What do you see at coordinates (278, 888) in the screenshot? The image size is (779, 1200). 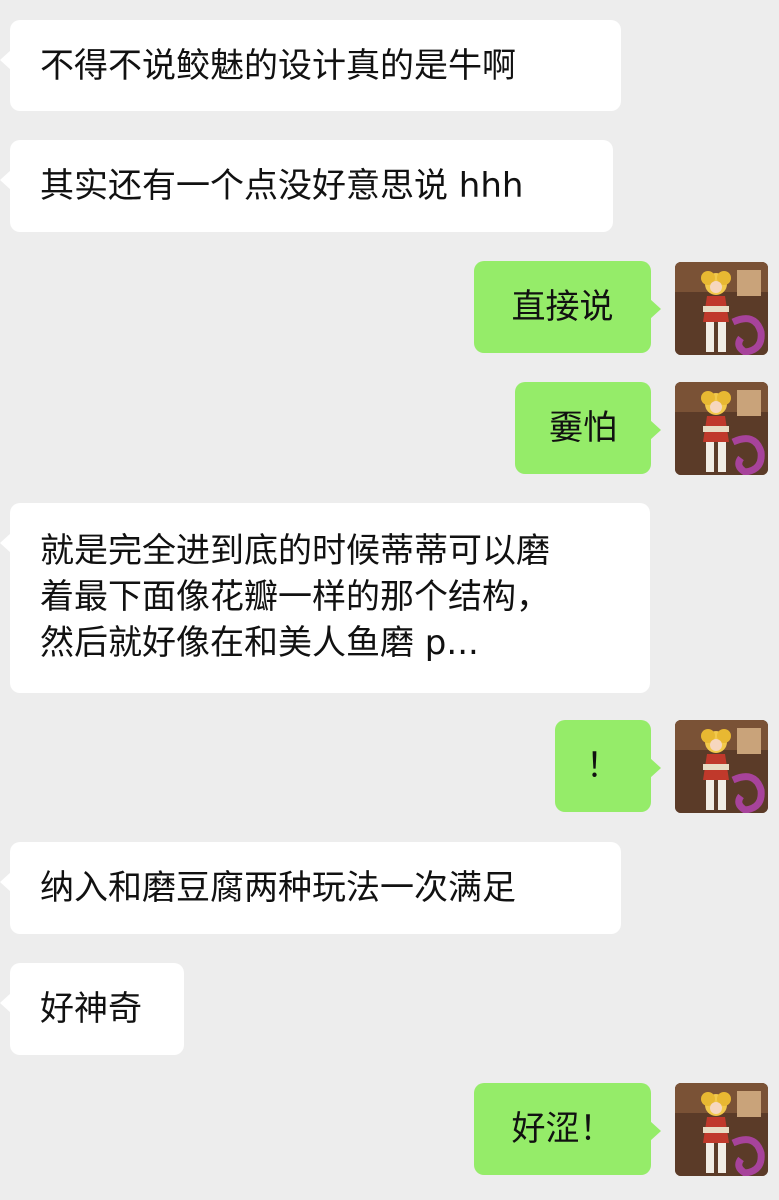 I see `message-text: 纳入和磨豆腐两种玩法一次满足` at bounding box center [278, 888].